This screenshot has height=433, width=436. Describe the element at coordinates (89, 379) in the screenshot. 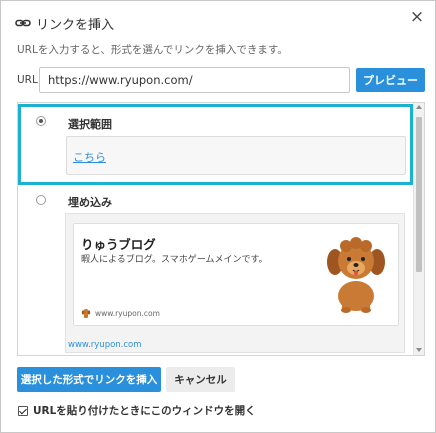

I see `insert-link-button: 選択した形式でリンクを挿入` at that location.